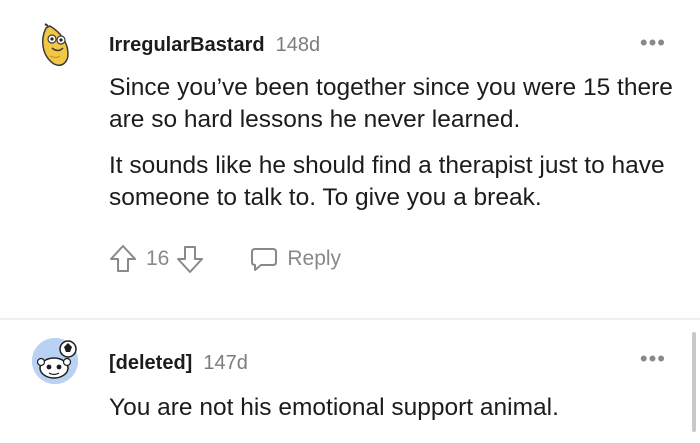 The image size is (700, 443). I want to click on comment-header: IrregularBastard 148d, so click(214, 45).